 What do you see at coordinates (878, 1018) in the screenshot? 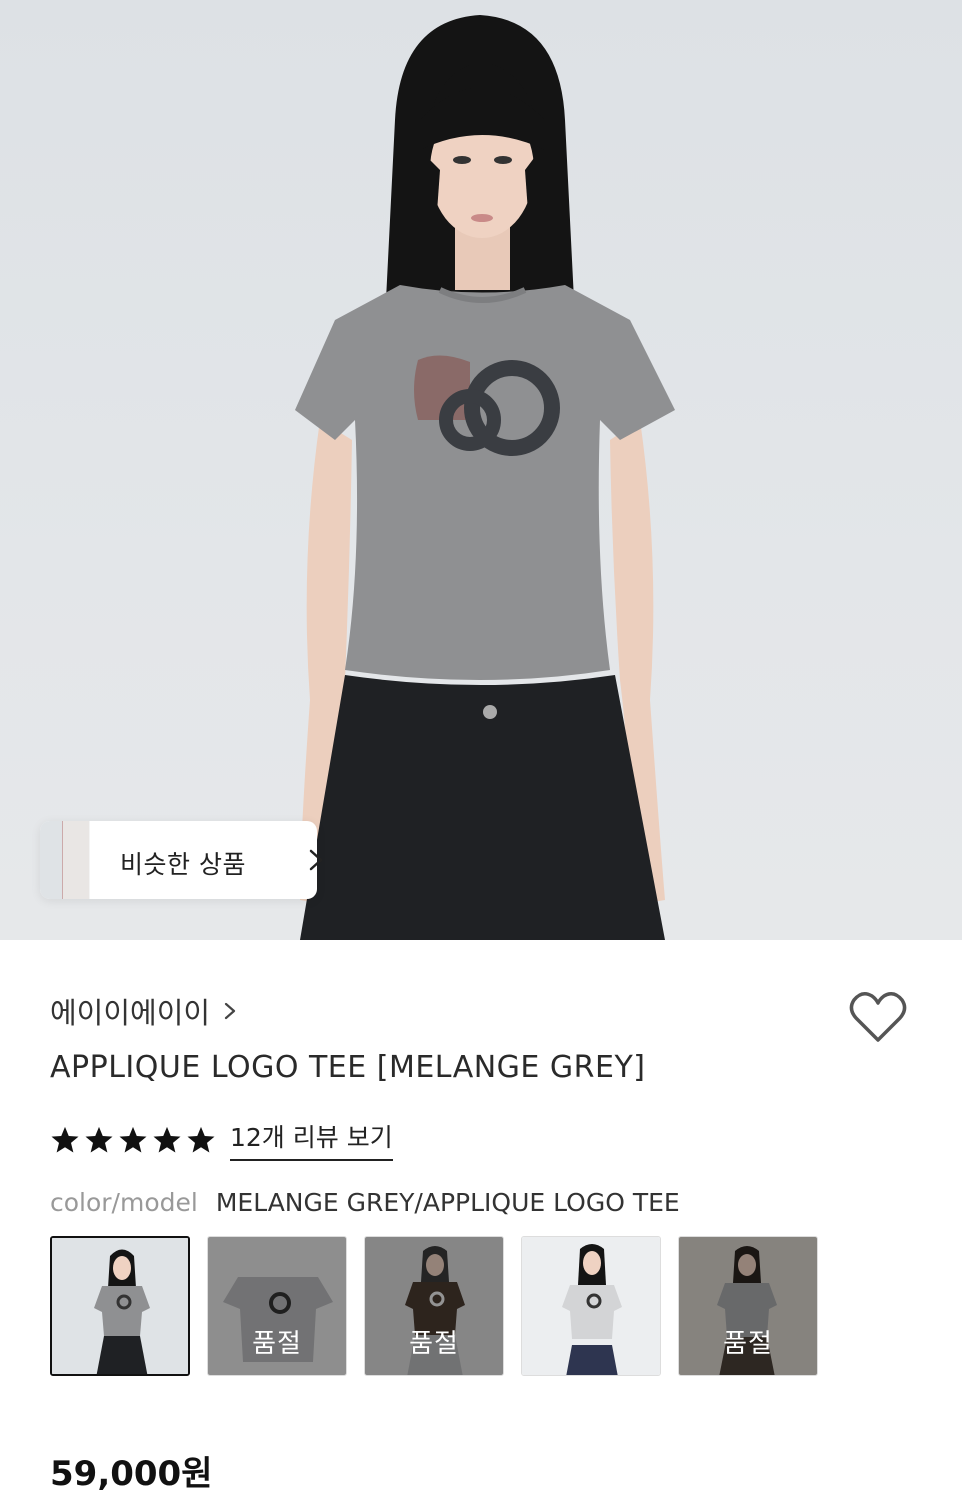
I see `wishlist-heart-icon` at bounding box center [878, 1018].